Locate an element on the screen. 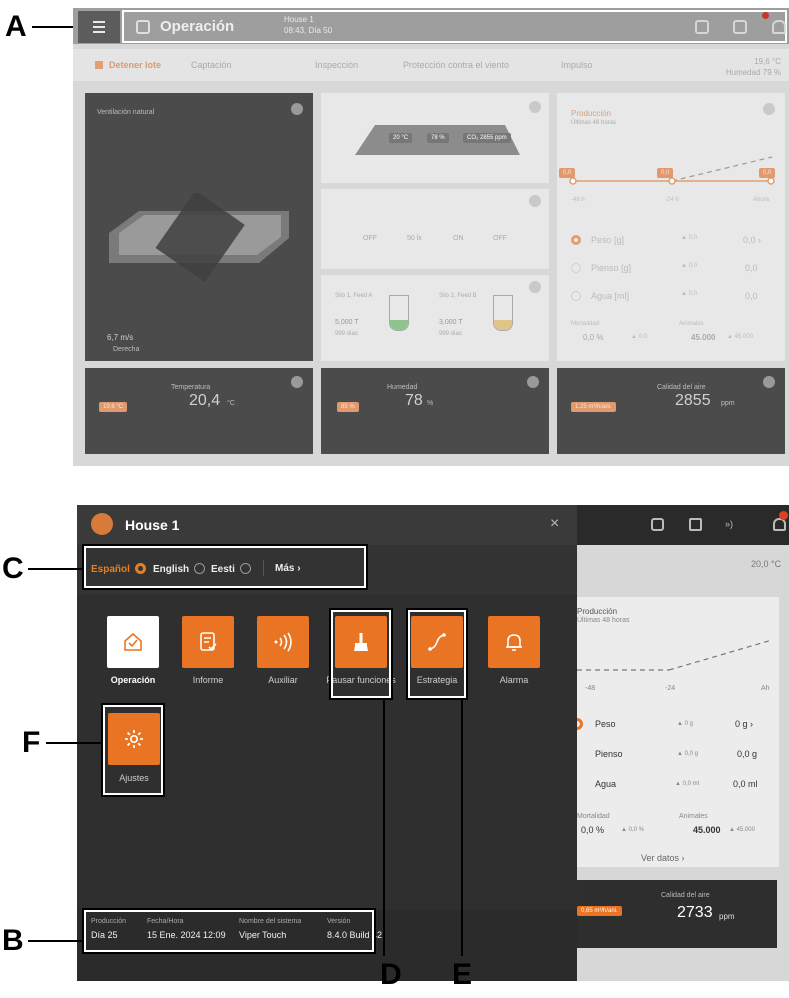 This screenshot has height=998, width=789. highlight-b is located at coordinates (229, 931).